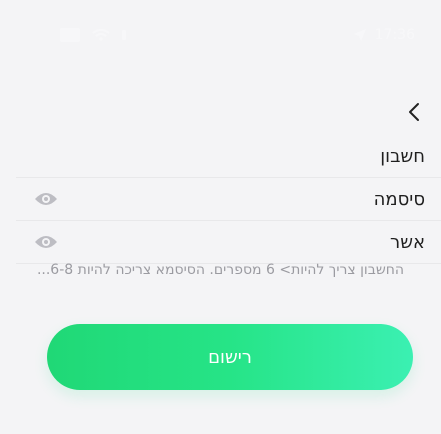 The image size is (441, 434). Describe the element at coordinates (407, 242) in the screenshot. I see `confirm-label: אשר` at that location.